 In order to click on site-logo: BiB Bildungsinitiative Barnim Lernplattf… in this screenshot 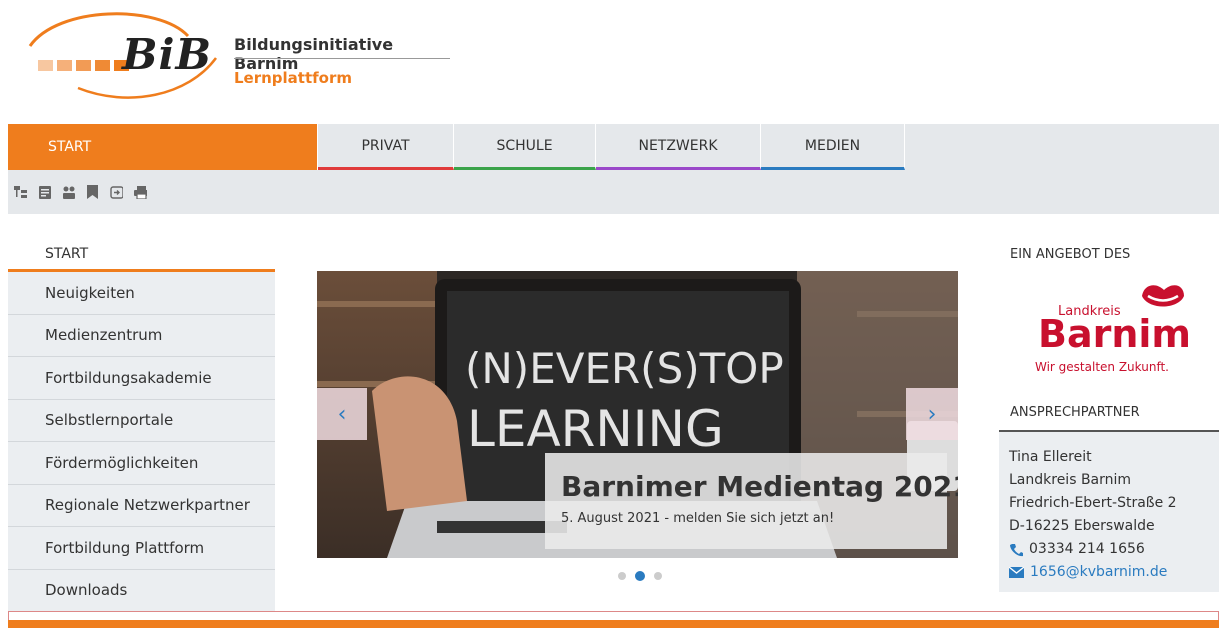, I will do `click(238, 56)`.